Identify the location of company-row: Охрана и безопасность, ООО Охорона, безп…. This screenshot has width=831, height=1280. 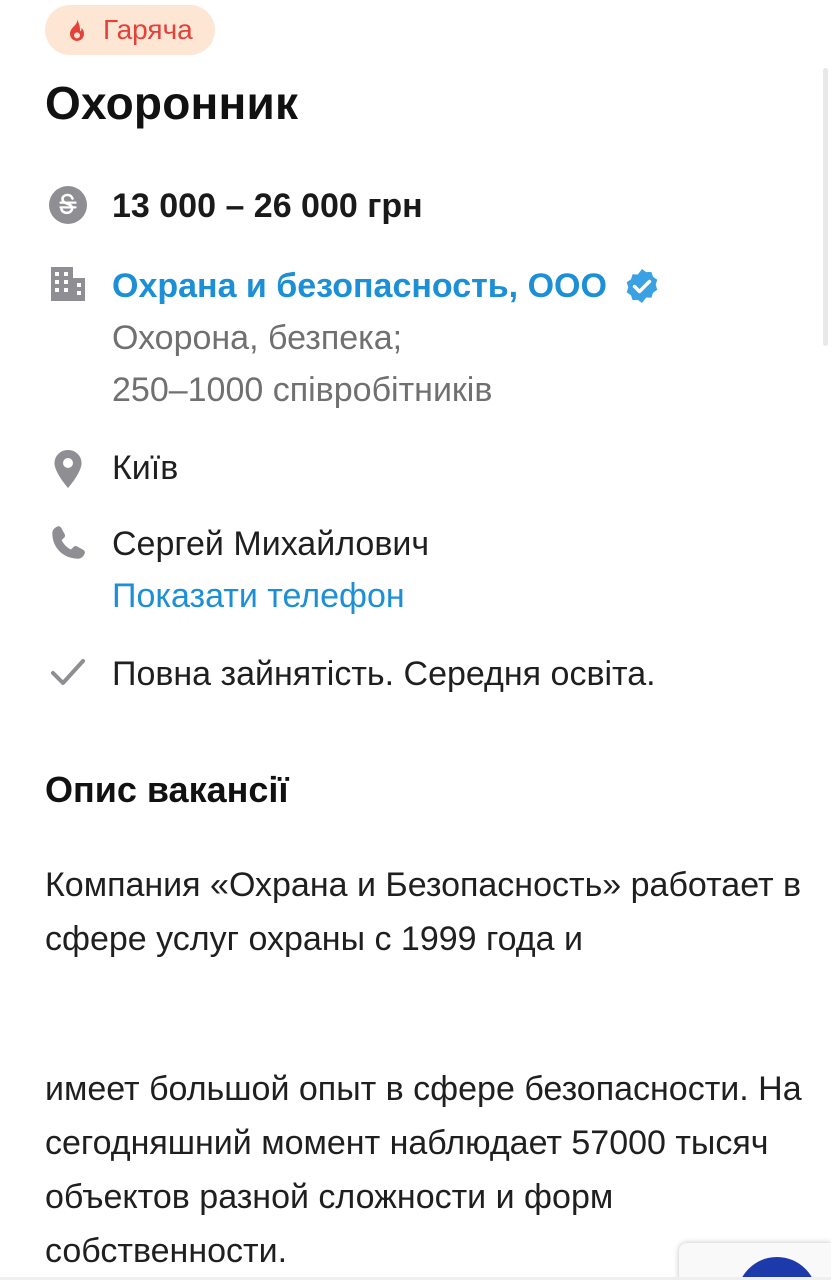
(425, 338).